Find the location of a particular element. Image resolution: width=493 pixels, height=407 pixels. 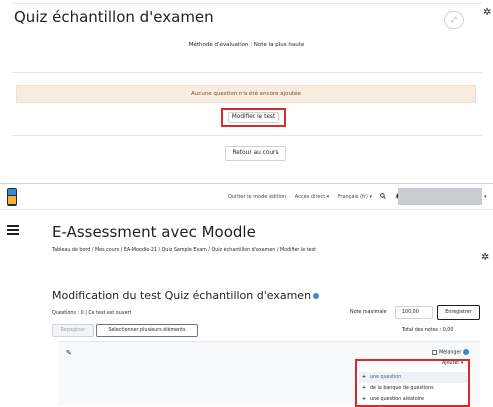

edit-quiz-button-highlight: Modifier le test is located at coordinates (253, 117).